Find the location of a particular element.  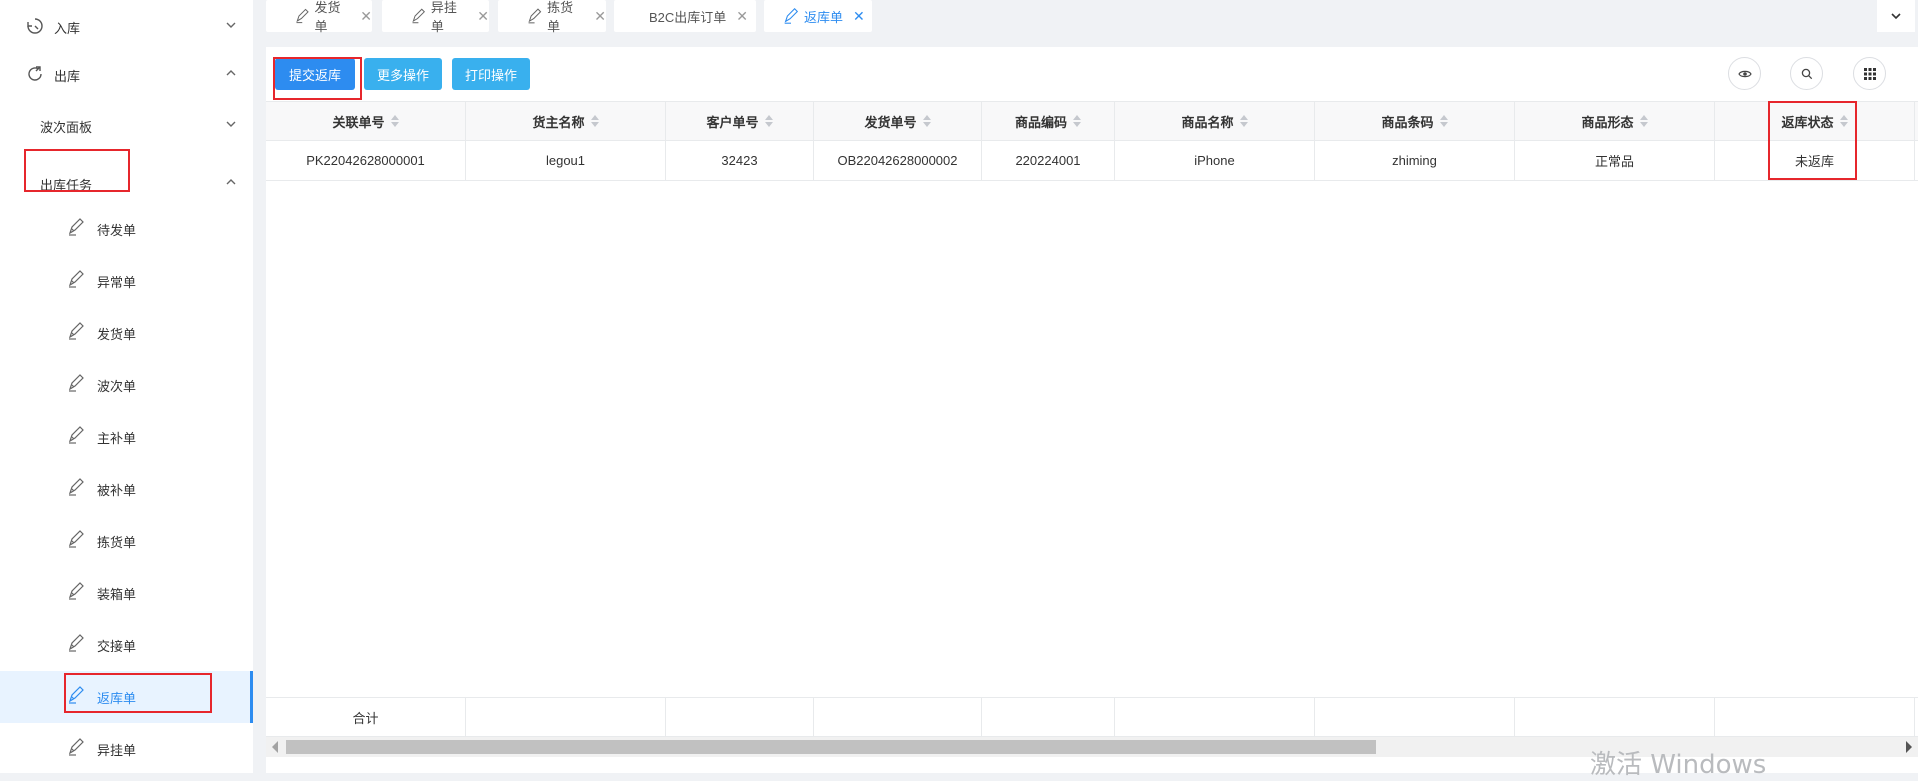

column-settings-button is located at coordinates (1869, 73).